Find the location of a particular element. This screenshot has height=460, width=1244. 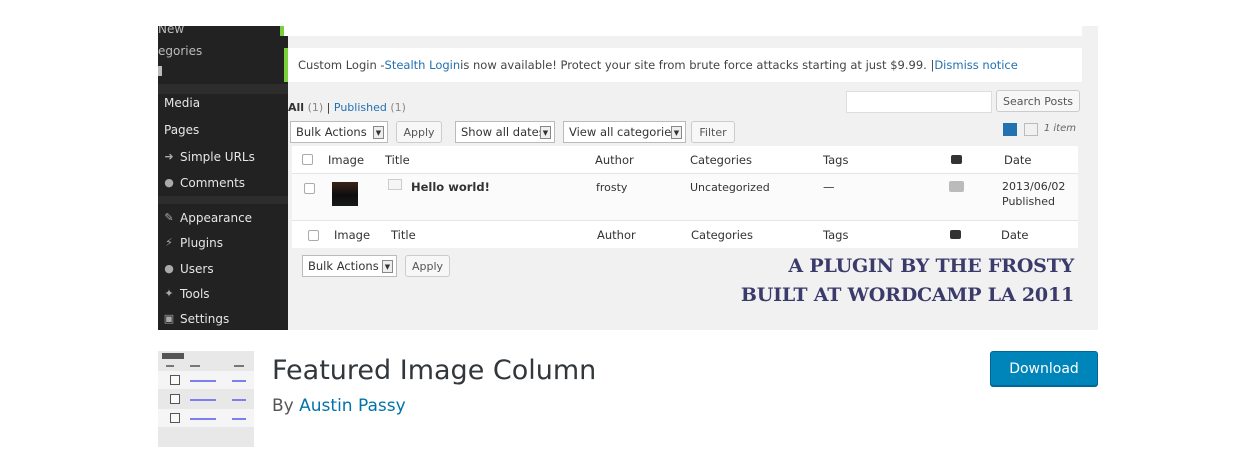

sidebar-item-label: Settings is located at coordinates (205, 318).